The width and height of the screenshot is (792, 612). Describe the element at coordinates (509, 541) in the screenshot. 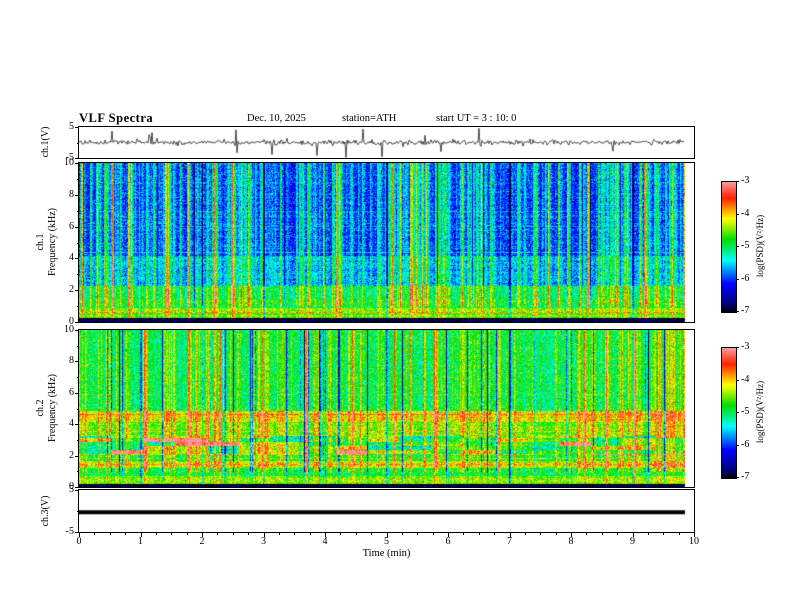

I see `x-tick-label: 7` at that location.